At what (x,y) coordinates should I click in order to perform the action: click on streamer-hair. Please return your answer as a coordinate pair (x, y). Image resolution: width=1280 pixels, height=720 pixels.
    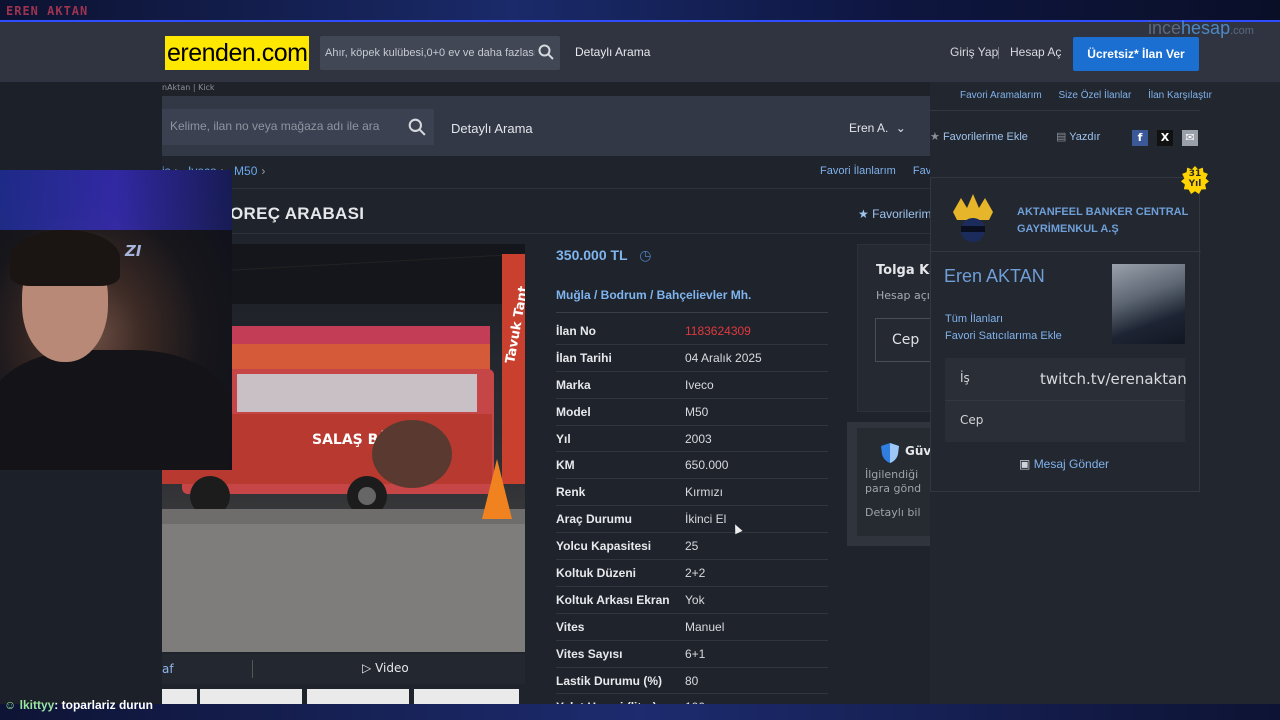
    Looking at the image, I should click on (65, 258).